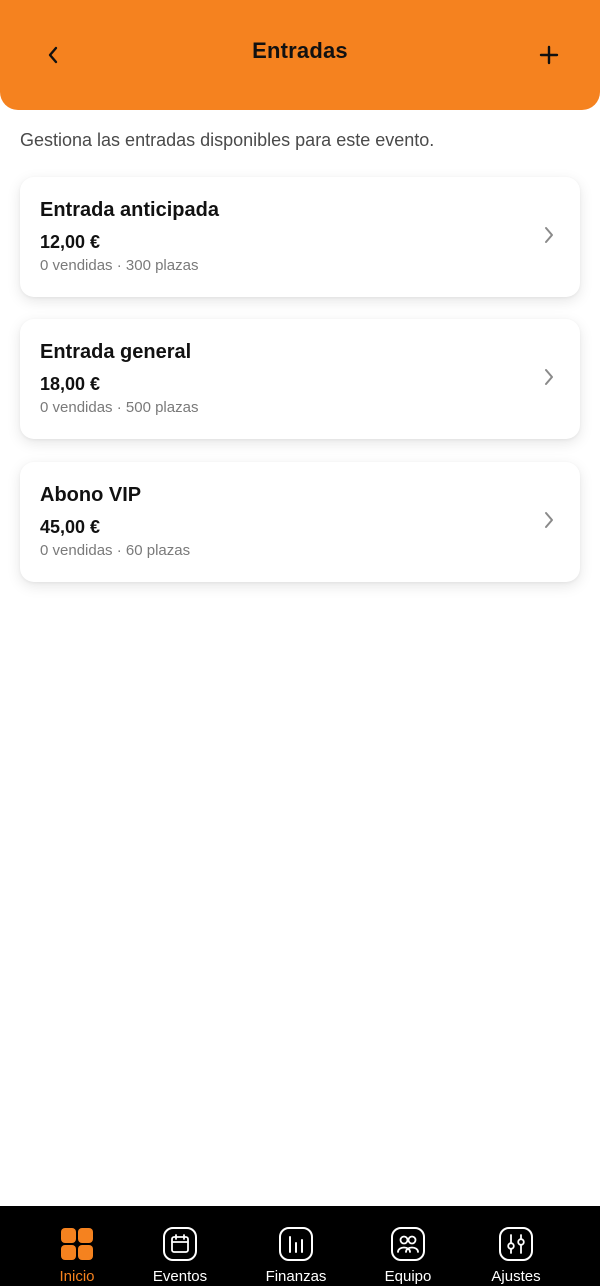  What do you see at coordinates (300, 50) in the screenshot?
I see `page-title: Entradas` at bounding box center [300, 50].